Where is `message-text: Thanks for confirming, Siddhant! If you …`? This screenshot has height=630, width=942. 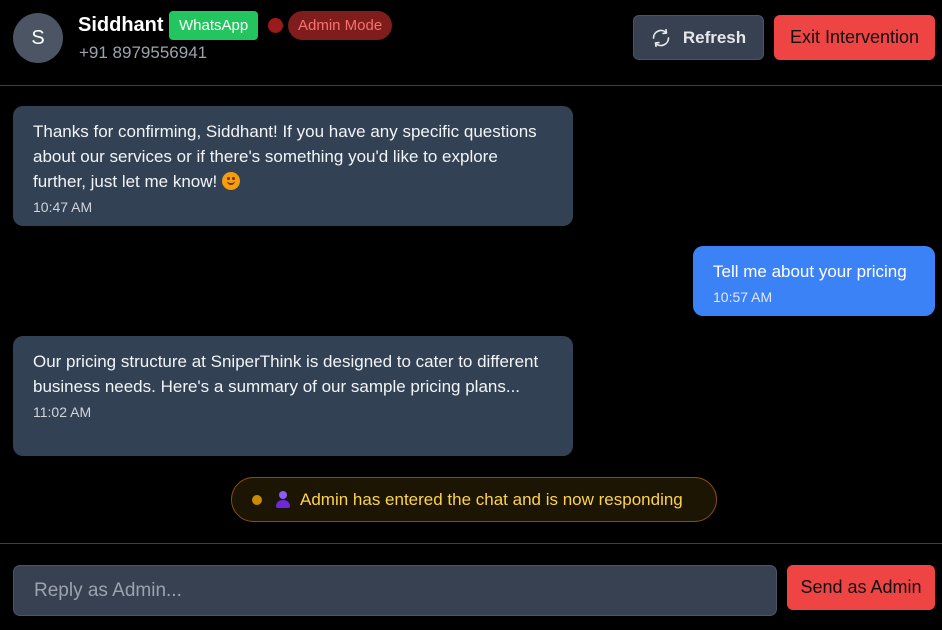 message-text: Thanks for confirming, Siddhant! If you … is located at coordinates (285, 156).